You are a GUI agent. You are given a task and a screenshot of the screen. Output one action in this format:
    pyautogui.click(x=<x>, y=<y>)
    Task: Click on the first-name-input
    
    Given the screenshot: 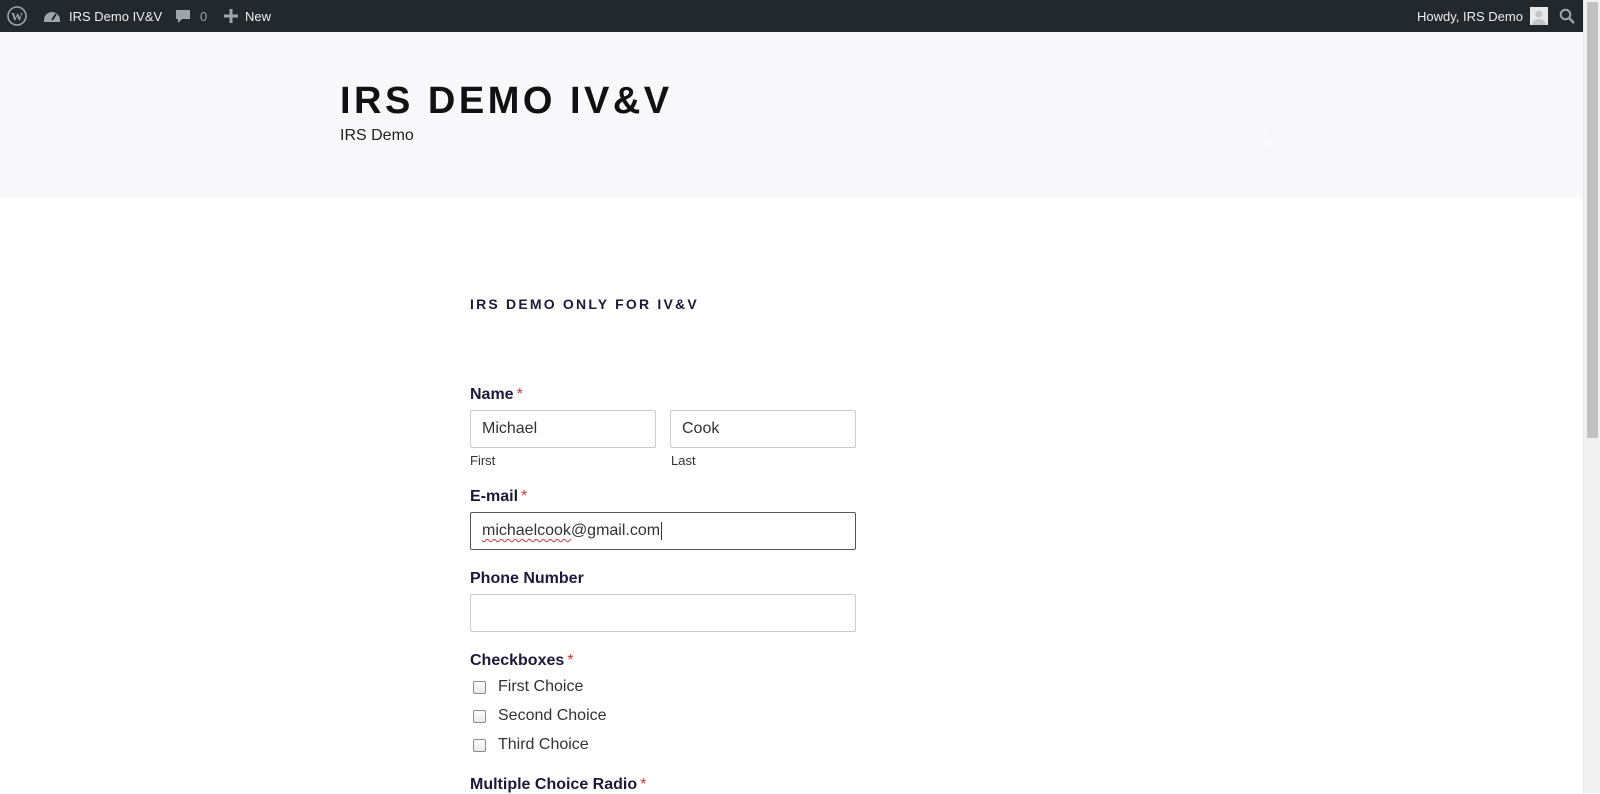 What is the action you would take?
    pyautogui.click(x=563, y=429)
    